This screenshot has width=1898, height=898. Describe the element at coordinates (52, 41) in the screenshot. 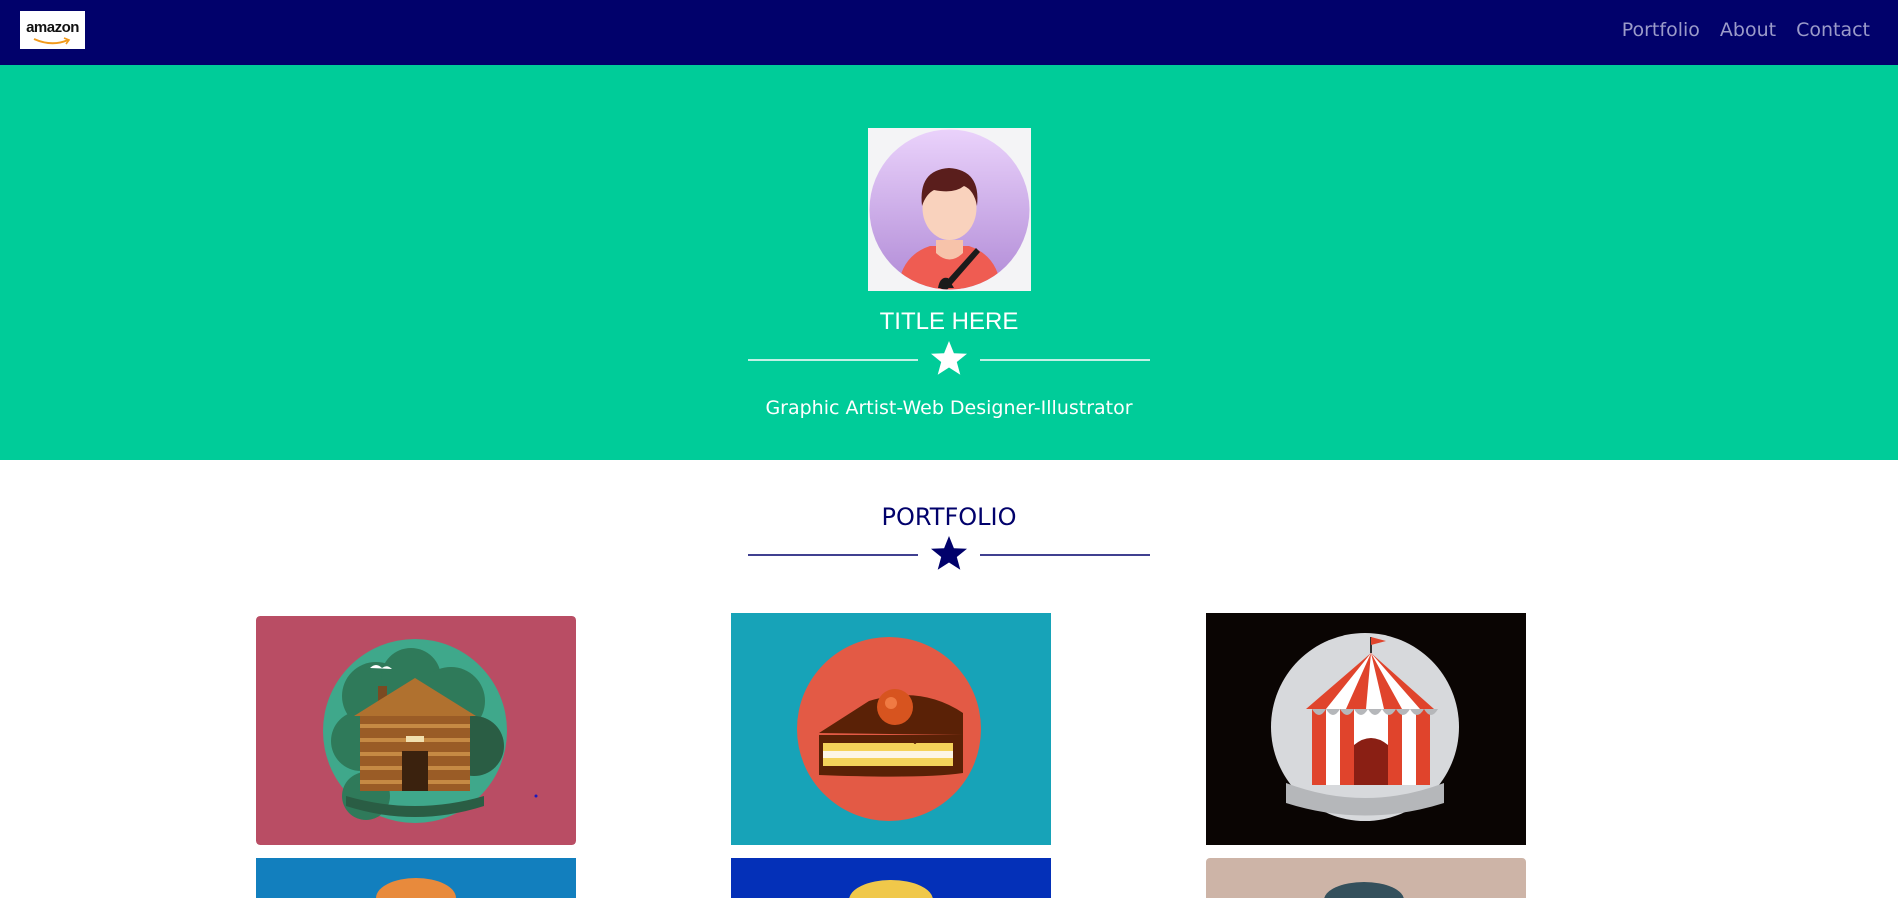

I see `amazon-smile-icon` at that location.